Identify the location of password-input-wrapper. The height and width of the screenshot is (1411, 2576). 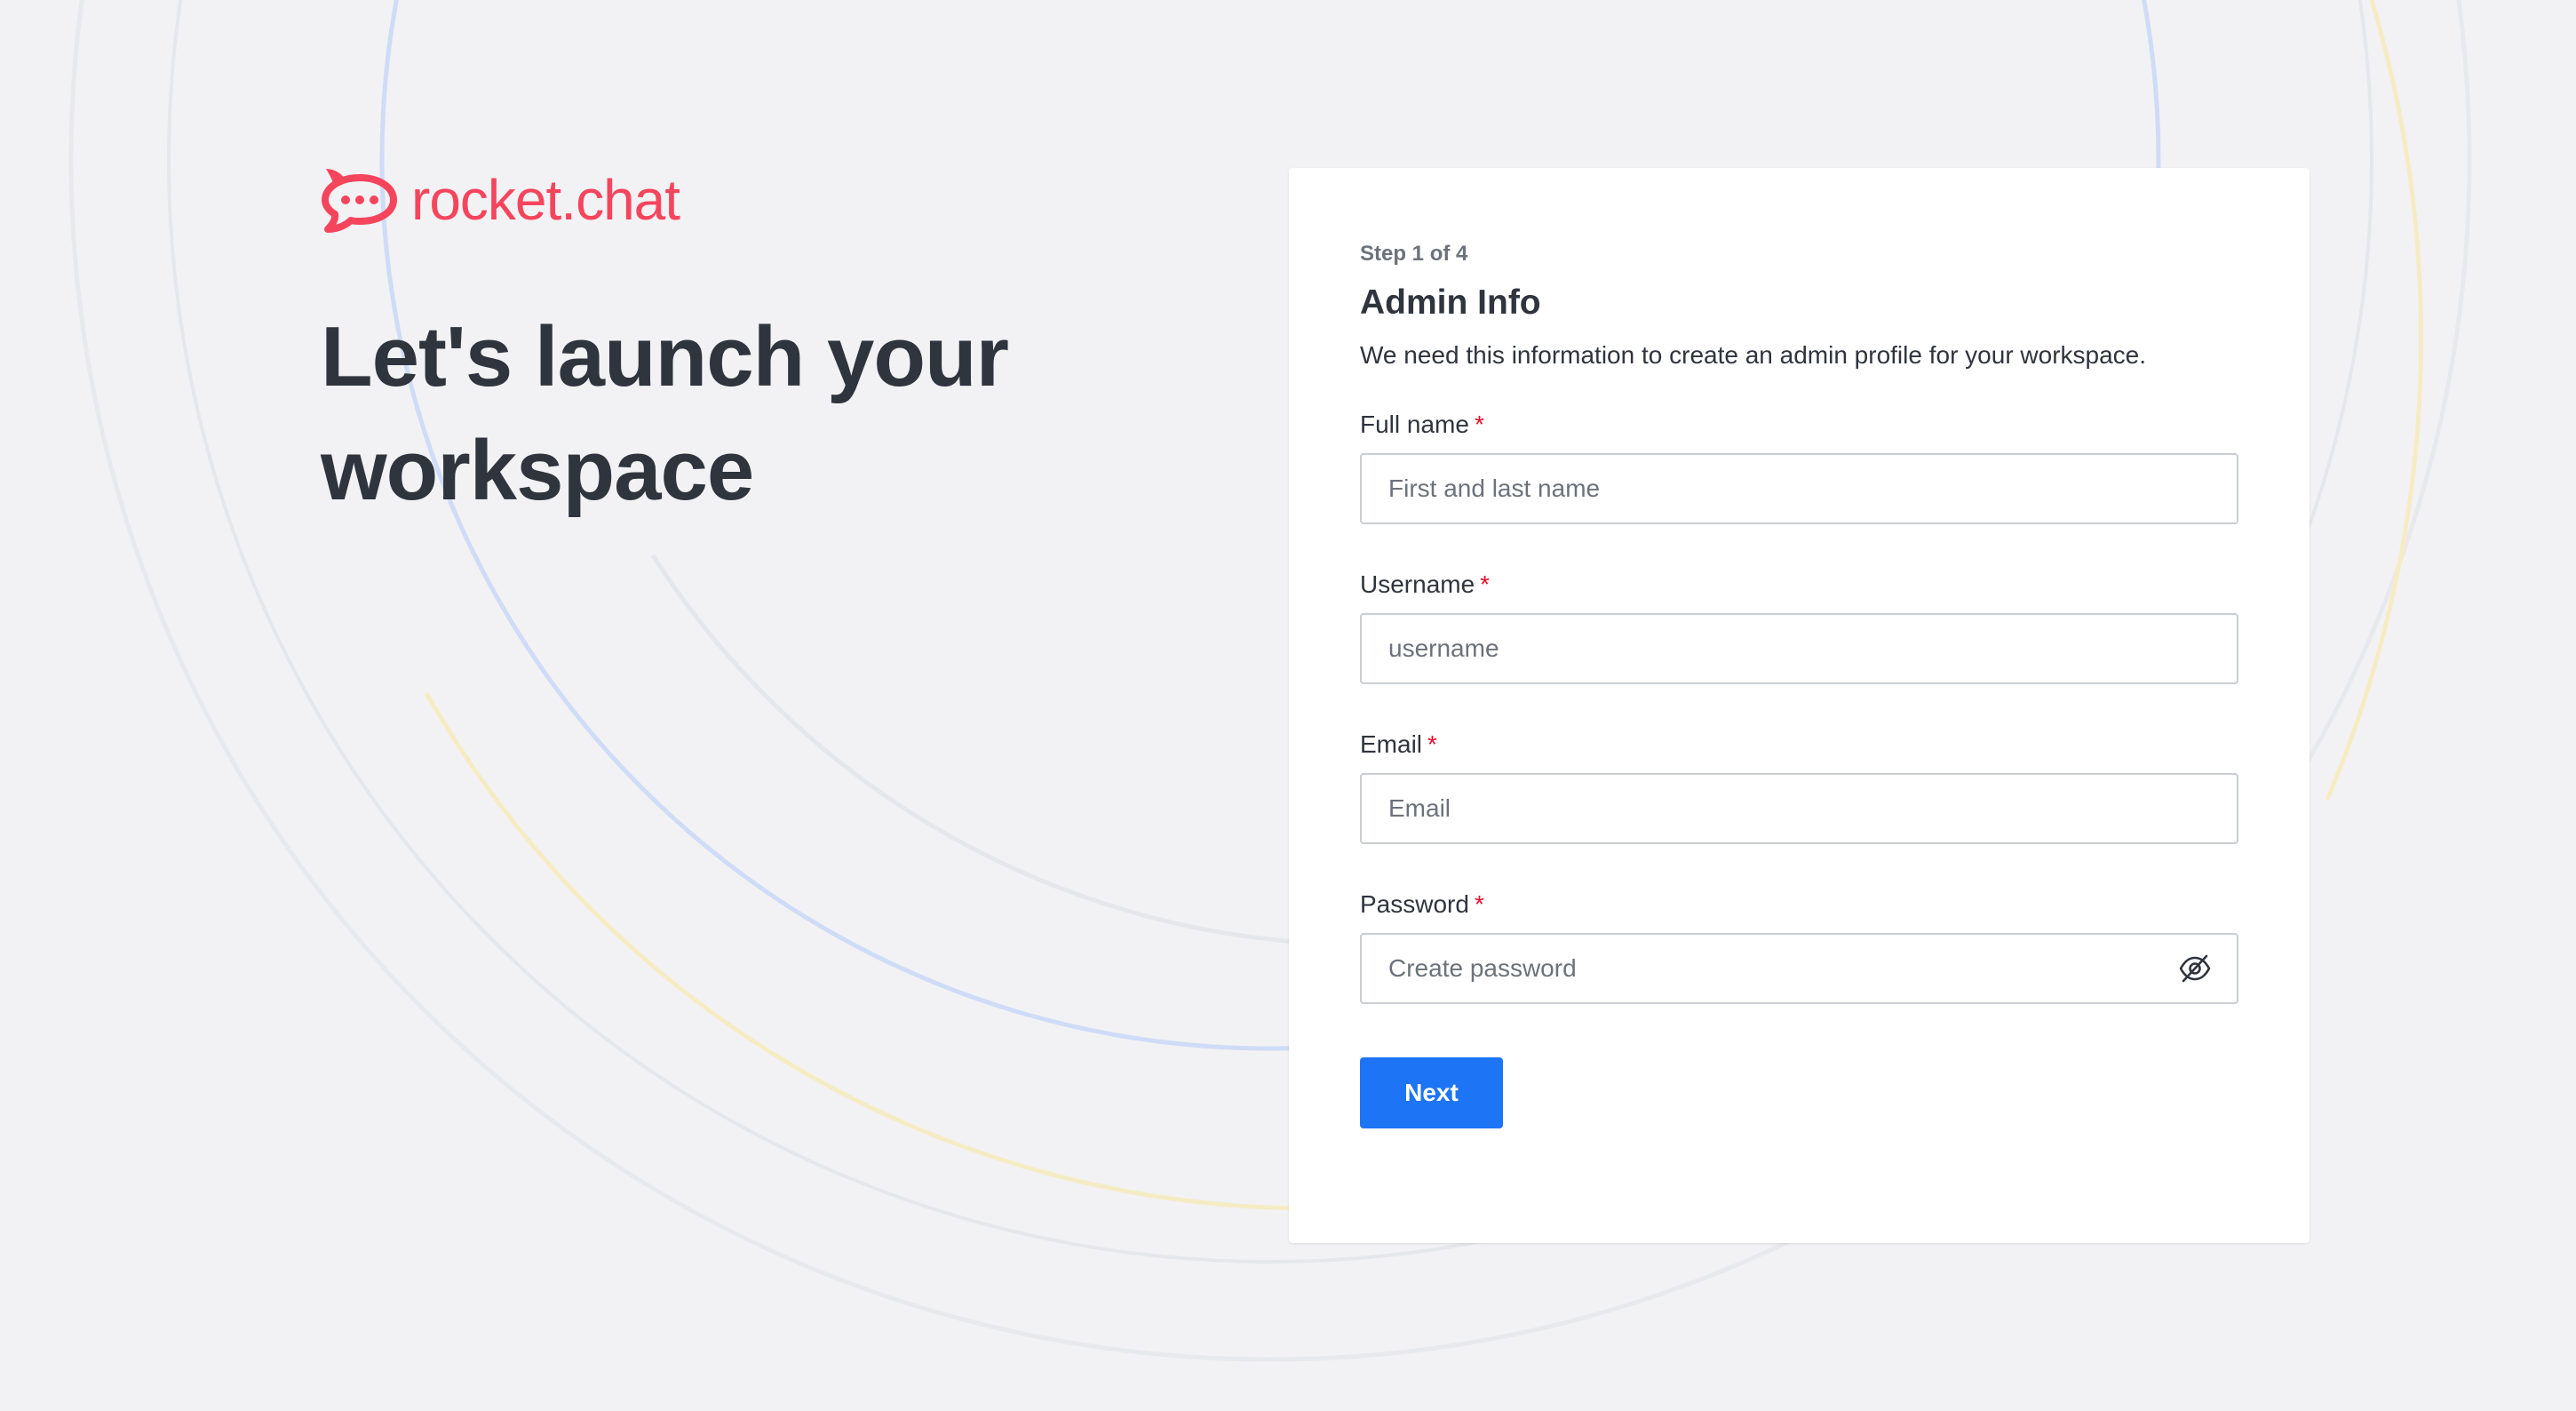
(1799, 968).